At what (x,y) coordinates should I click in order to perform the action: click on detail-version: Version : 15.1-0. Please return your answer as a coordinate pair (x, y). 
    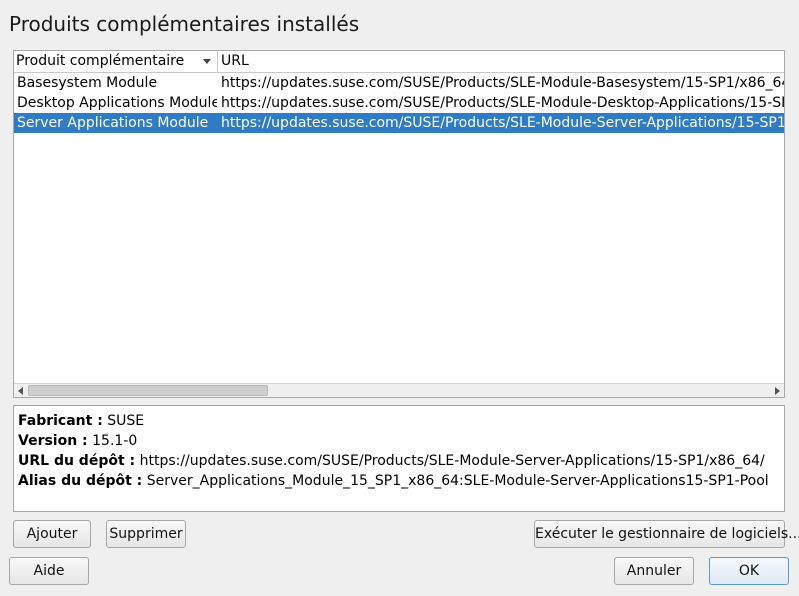
    Looking at the image, I should click on (401, 441).